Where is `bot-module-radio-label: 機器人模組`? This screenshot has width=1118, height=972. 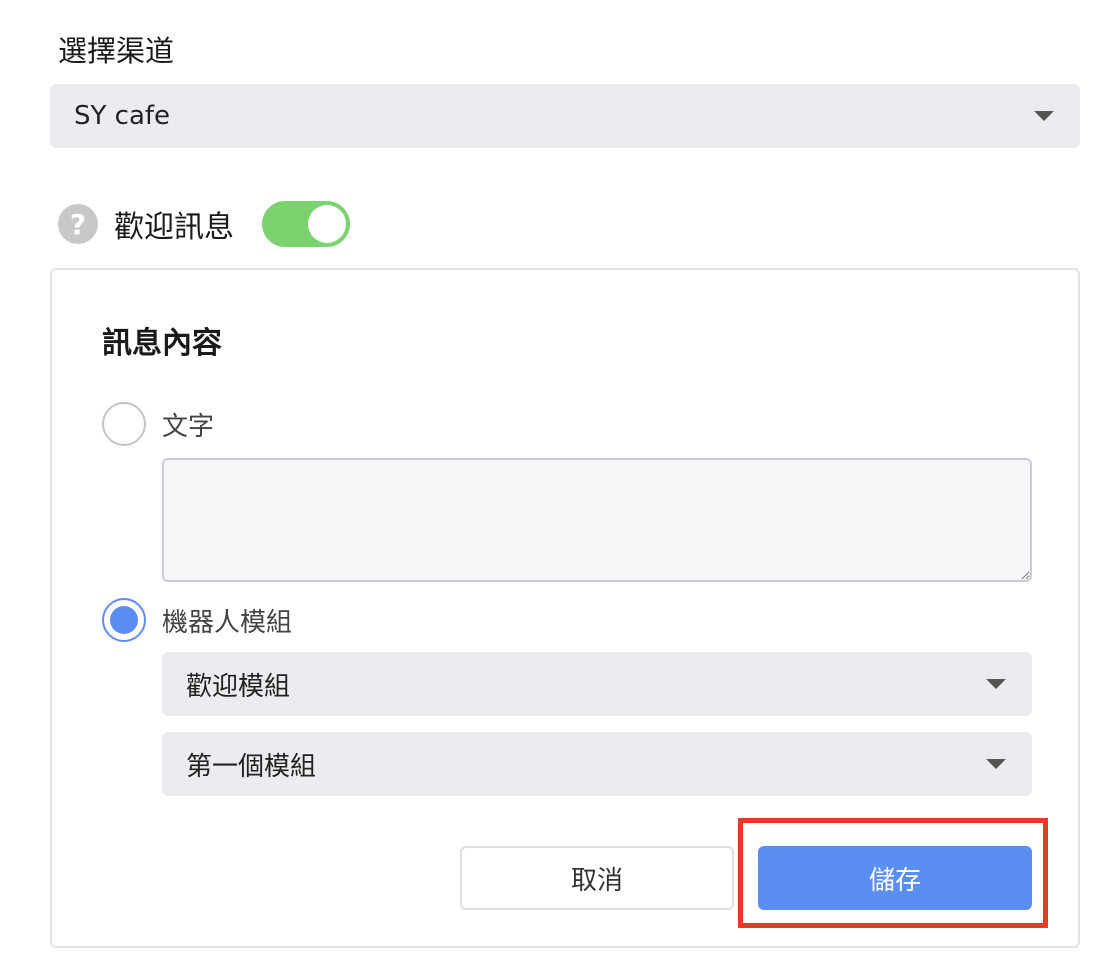 bot-module-radio-label: 機器人模組 is located at coordinates (227, 620).